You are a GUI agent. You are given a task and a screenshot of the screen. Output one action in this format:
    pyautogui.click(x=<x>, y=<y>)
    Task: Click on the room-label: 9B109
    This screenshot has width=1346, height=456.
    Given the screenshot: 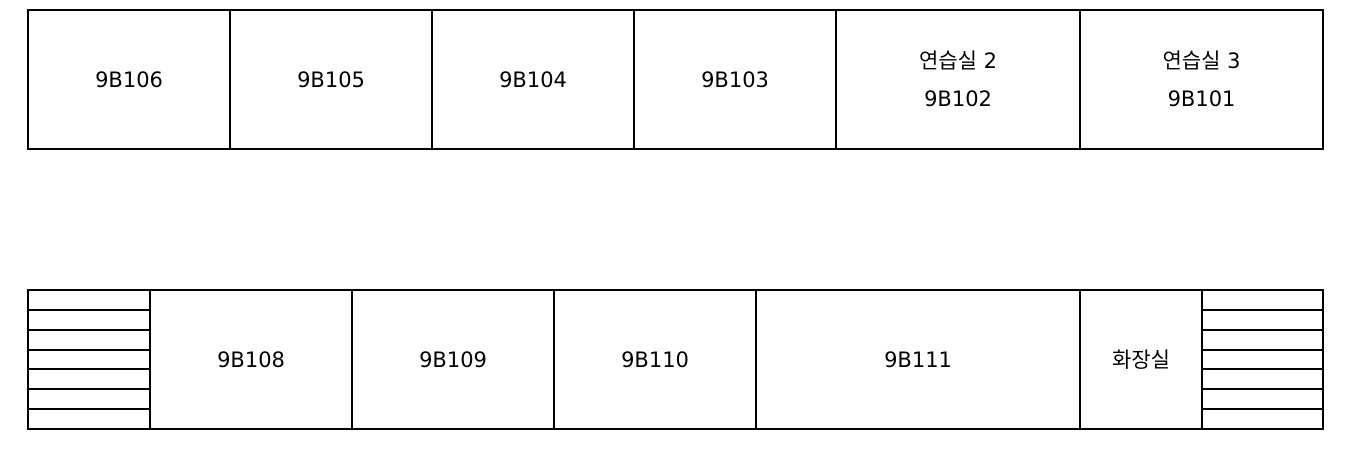 What is the action you would take?
    pyautogui.click(x=453, y=359)
    